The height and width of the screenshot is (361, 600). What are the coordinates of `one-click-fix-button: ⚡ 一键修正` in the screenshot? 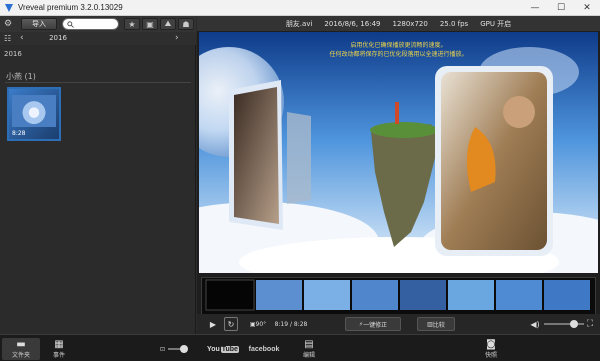 It's located at (373, 324).